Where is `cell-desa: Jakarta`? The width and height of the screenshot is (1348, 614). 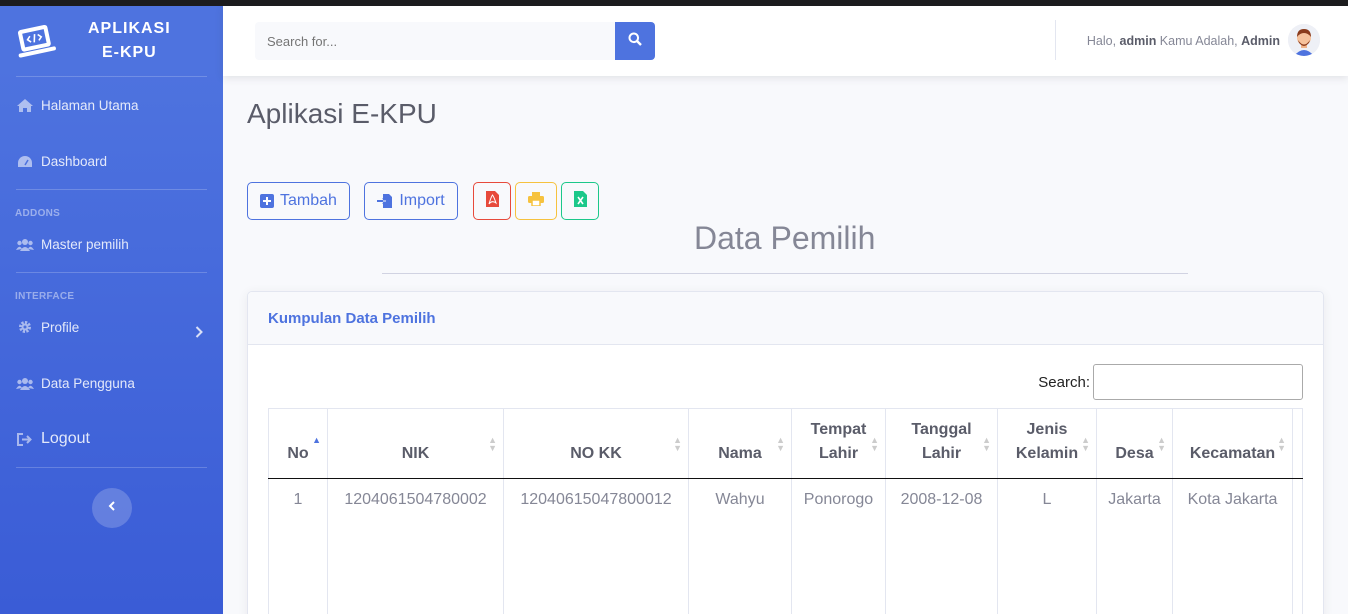
cell-desa: Jakarta is located at coordinates (1134, 546).